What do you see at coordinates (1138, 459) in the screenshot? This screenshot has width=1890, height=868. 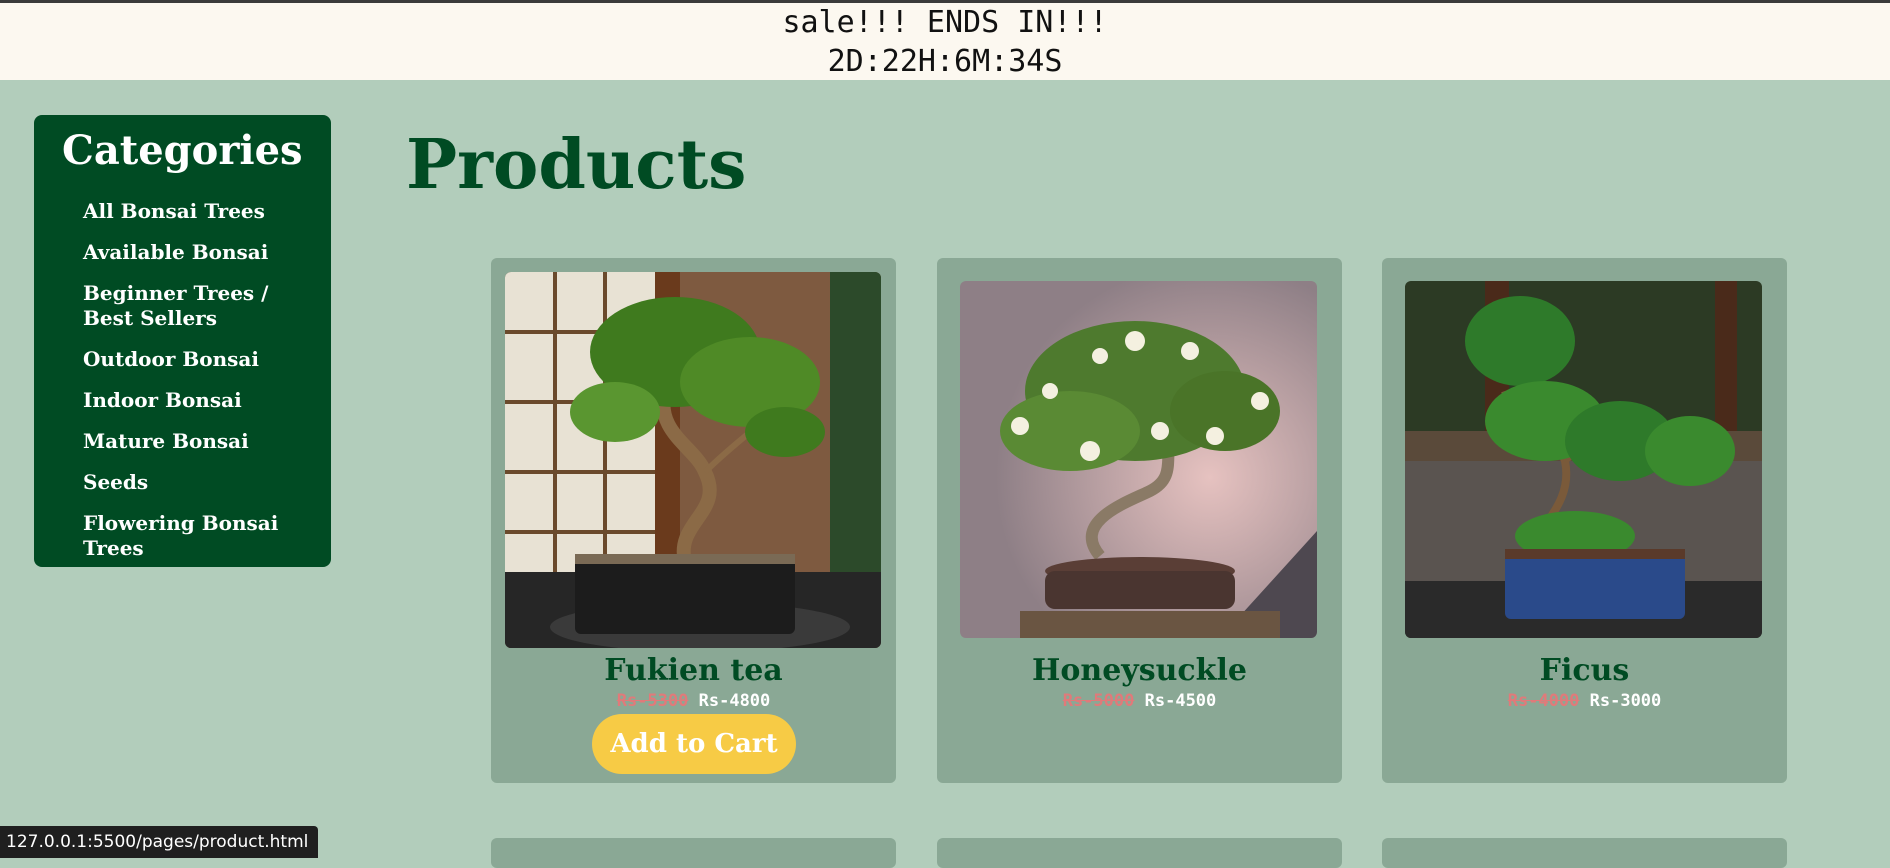 I see `product-image-honeysuckle` at bounding box center [1138, 459].